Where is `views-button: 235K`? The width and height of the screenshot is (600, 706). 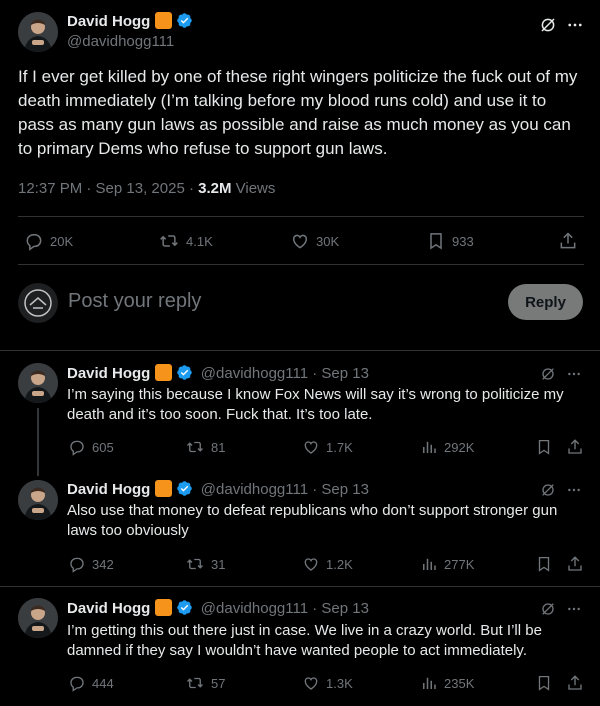
views-button: 235K is located at coordinates (447, 683).